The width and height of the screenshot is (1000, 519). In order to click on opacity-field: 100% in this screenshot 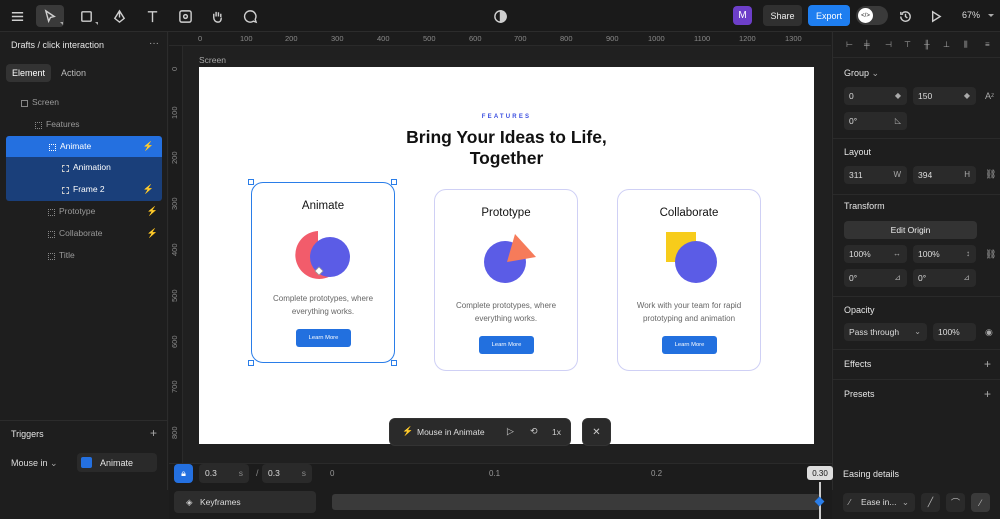, I will do `click(954, 332)`.